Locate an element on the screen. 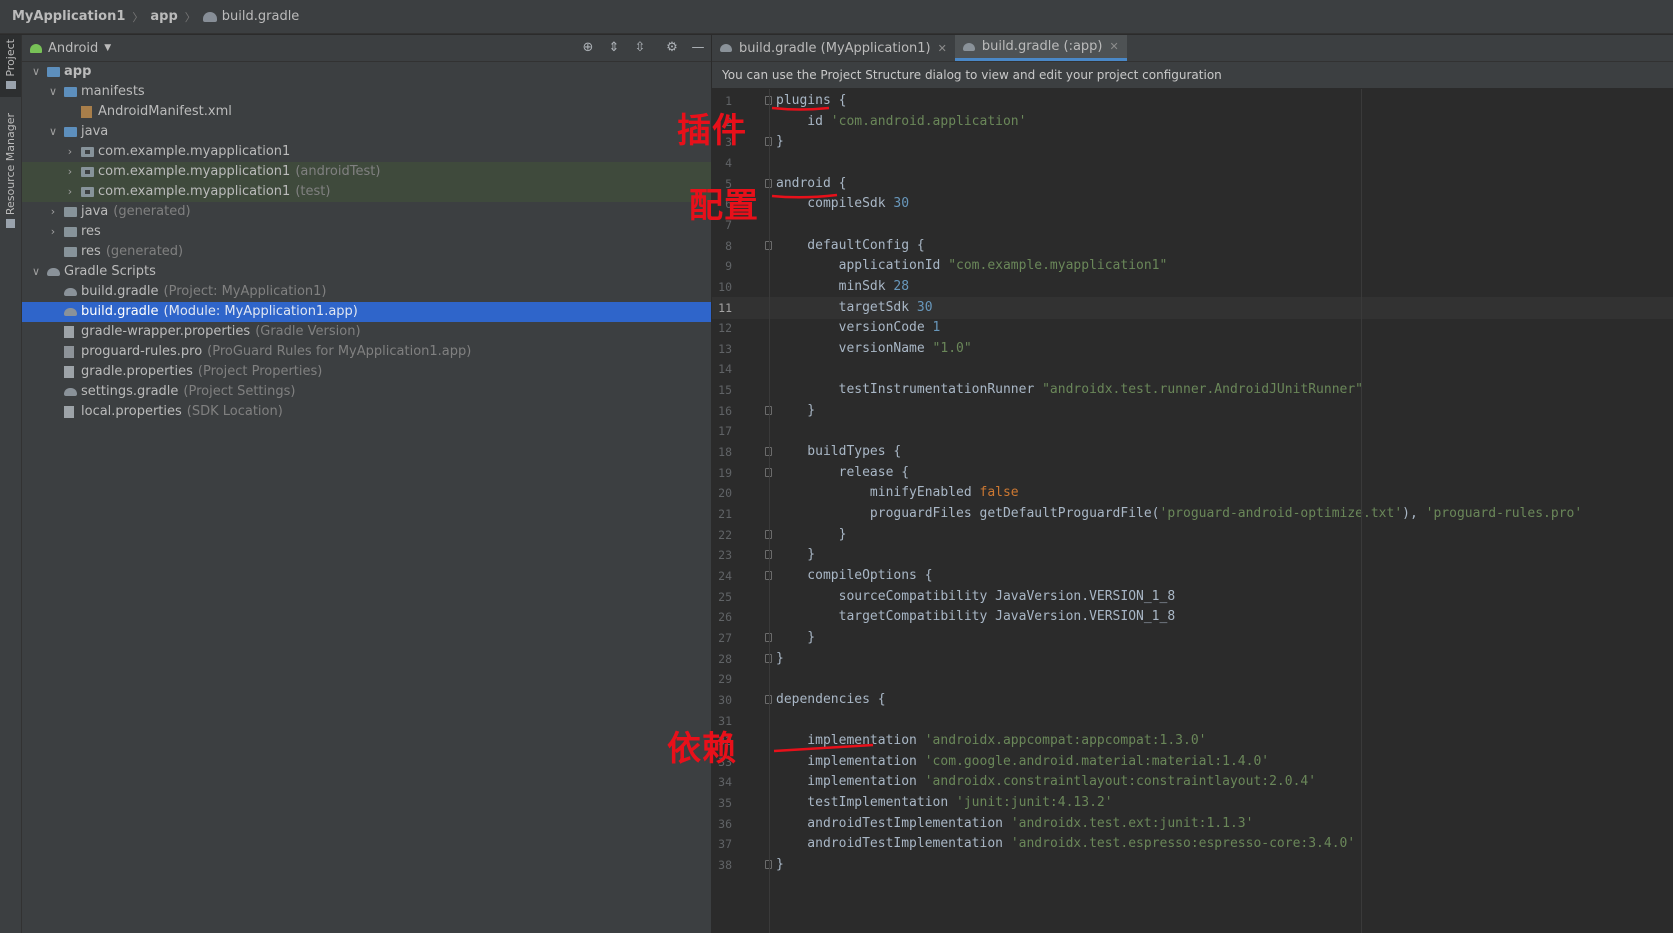 The width and height of the screenshot is (1673, 933). underline-dependencies is located at coordinates (823, 748).